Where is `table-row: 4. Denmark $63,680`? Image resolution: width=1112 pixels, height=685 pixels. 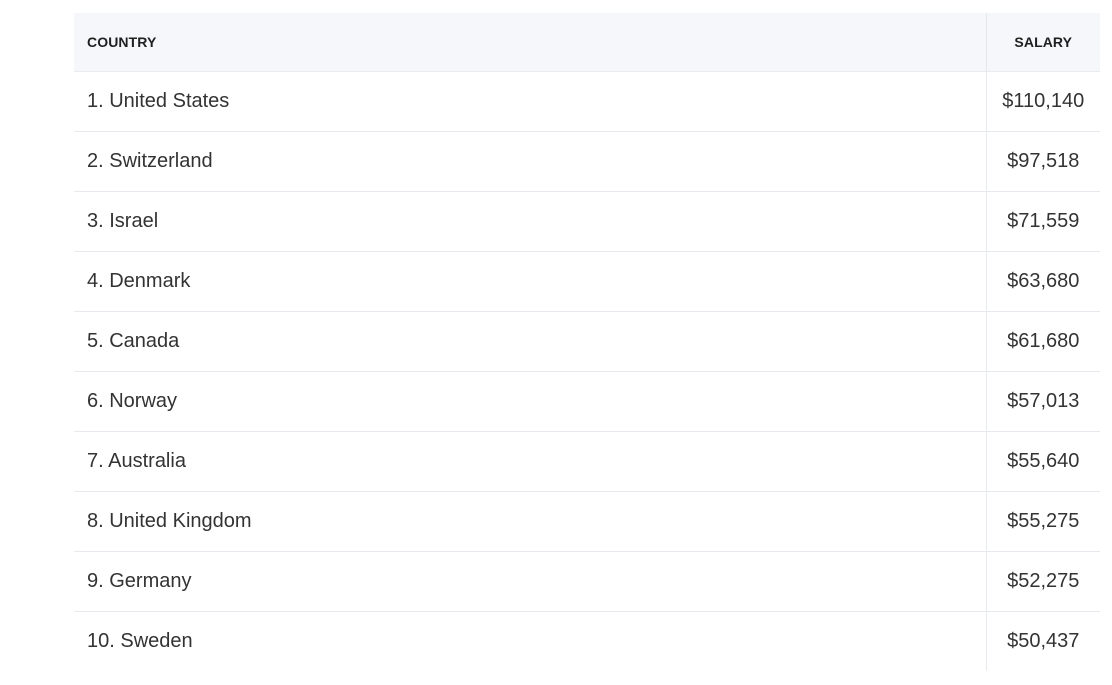 table-row: 4. Denmark $63,680 is located at coordinates (587, 281).